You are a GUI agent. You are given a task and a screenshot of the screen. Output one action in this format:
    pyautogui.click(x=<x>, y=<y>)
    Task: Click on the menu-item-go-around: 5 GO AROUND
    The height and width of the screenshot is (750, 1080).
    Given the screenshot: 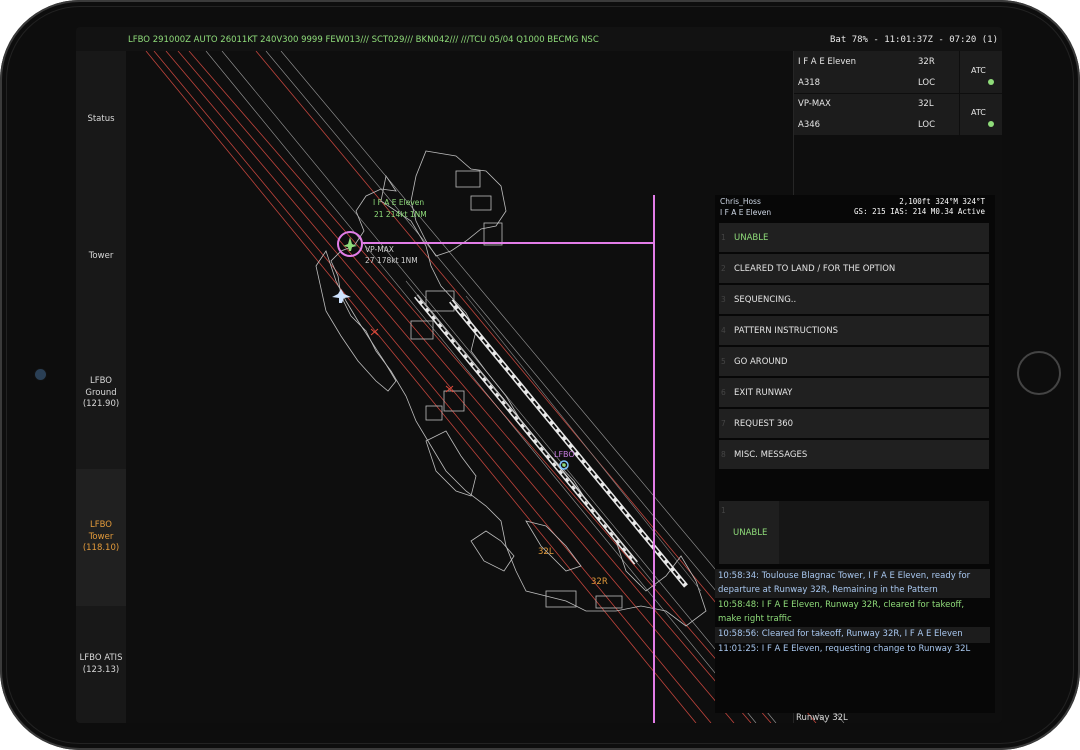 What is the action you would take?
    pyautogui.click(x=854, y=361)
    